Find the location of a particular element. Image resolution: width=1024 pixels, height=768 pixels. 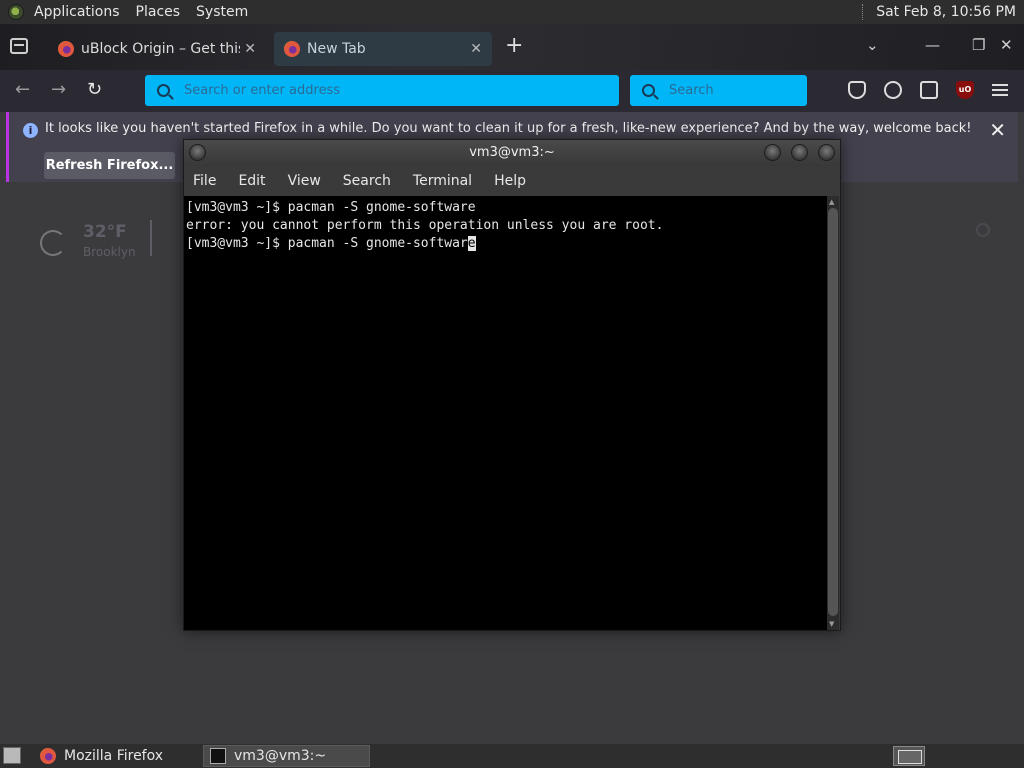

weather-city: Brooklyn is located at coordinates (109, 252).